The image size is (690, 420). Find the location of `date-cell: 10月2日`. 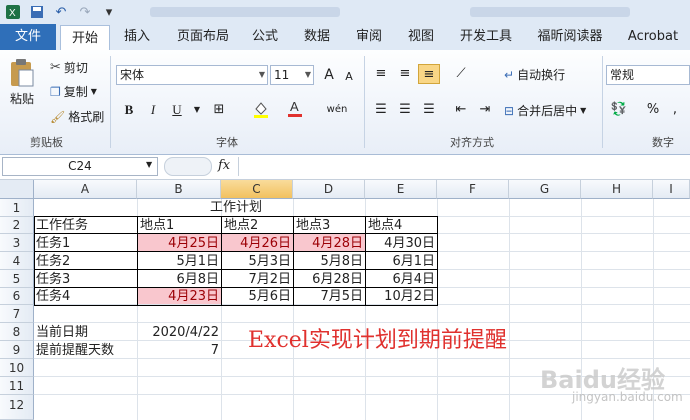

date-cell: 10月2日 is located at coordinates (401, 296).